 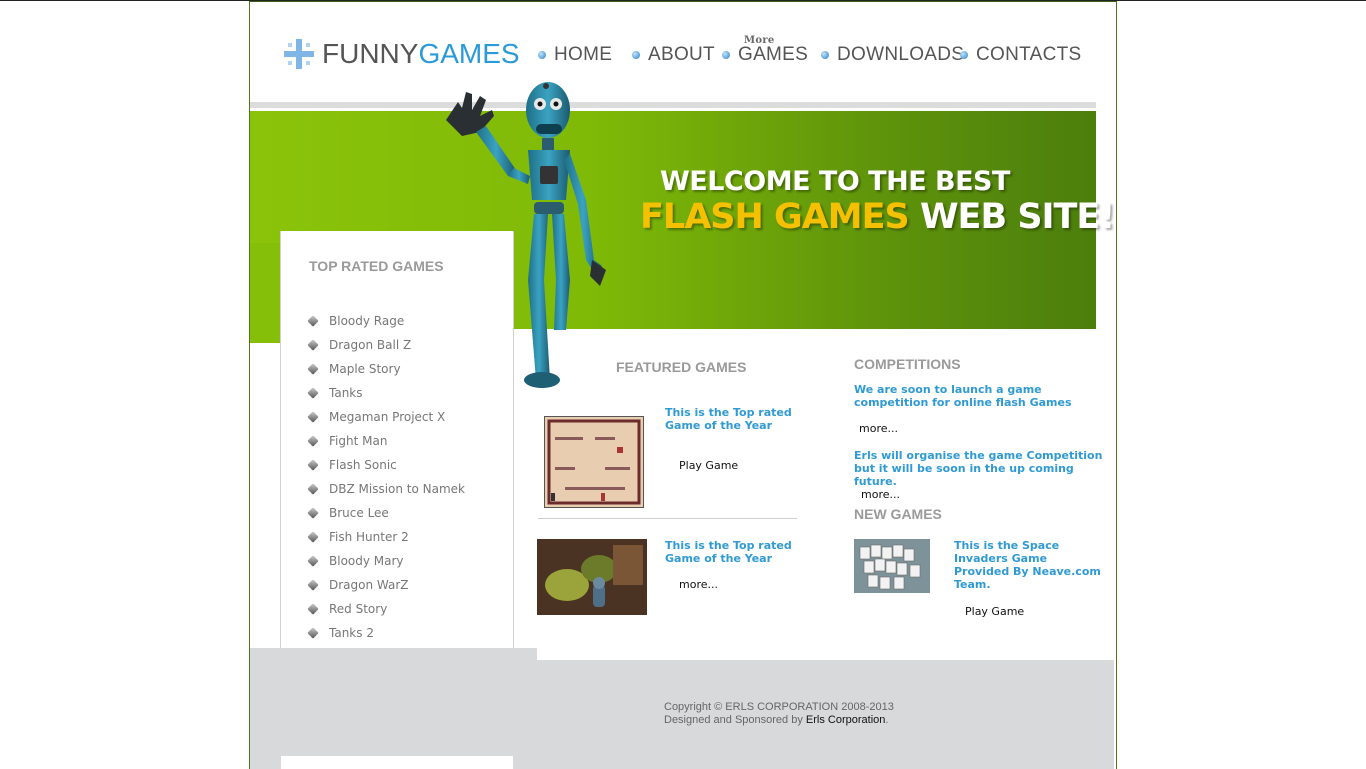 What do you see at coordinates (386, 393) in the screenshot?
I see `game-link: Tanks` at bounding box center [386, 393].